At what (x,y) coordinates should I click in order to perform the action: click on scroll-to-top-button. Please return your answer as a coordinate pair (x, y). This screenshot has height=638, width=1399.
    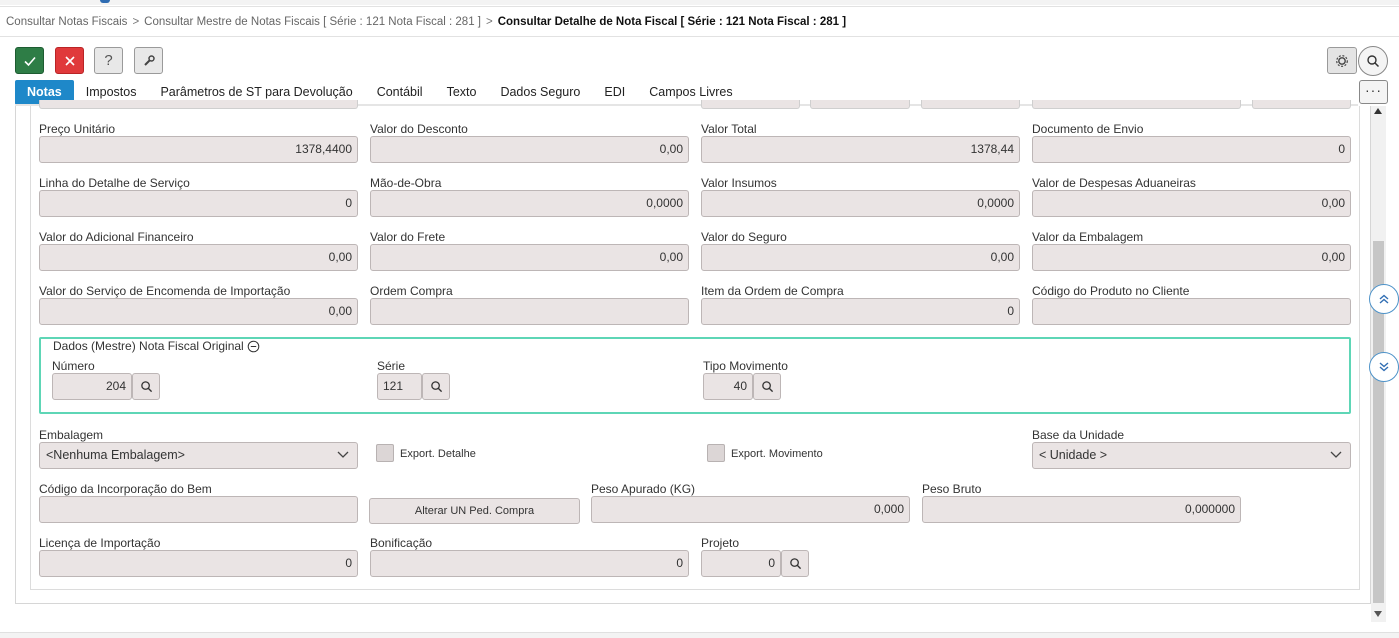
    Looking at the image, I should click on (1384, 299).